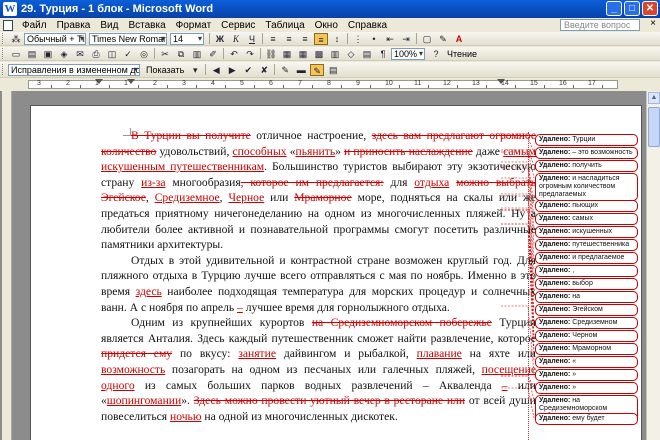 The height and width of the screenshot is (440, 660). Describe the element at coordinates (586, 219) in the screenshot. I see `deletion-balloon: Удалено: самых` at that location.